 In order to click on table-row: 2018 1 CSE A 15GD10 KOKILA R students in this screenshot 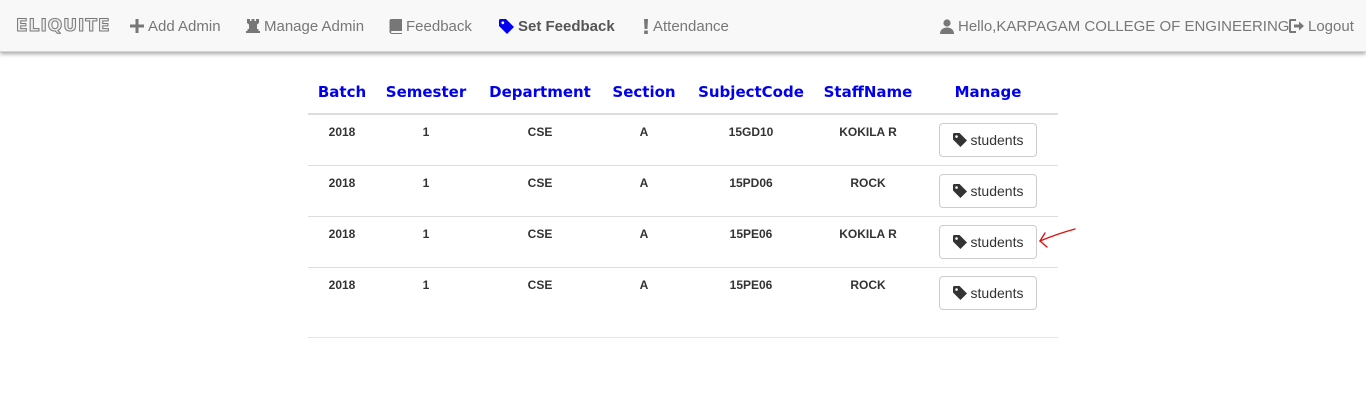, I will do `click(683, 139)`.